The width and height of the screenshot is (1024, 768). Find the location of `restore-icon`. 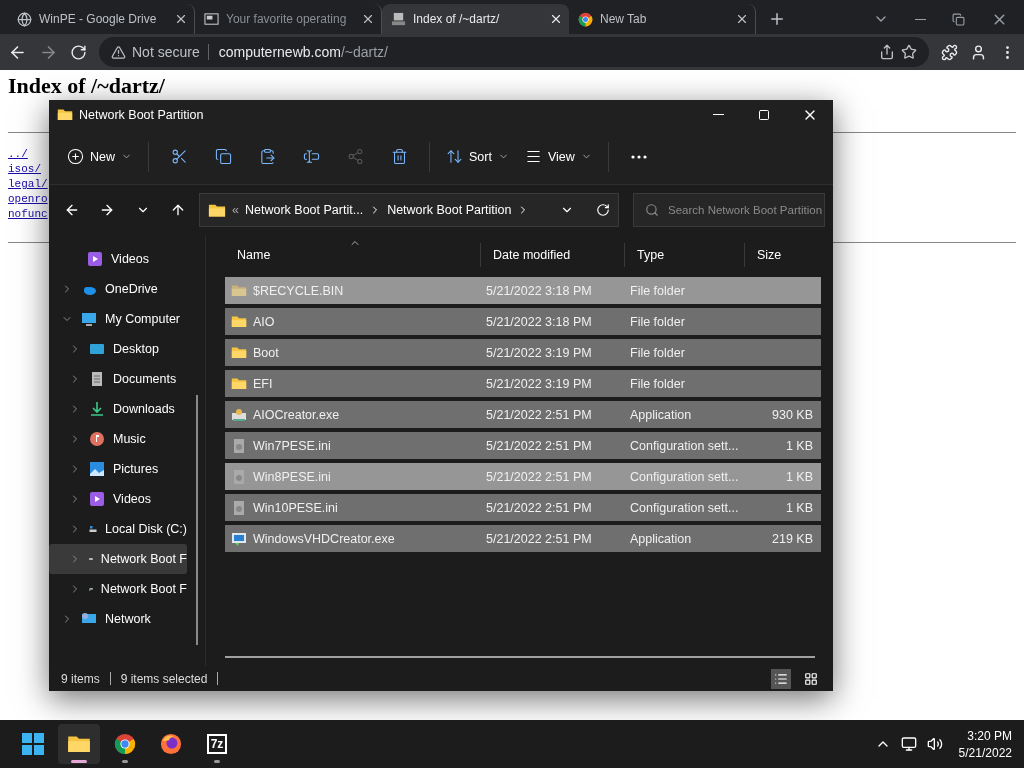

restore-icon is located at coordinates (958, 19).